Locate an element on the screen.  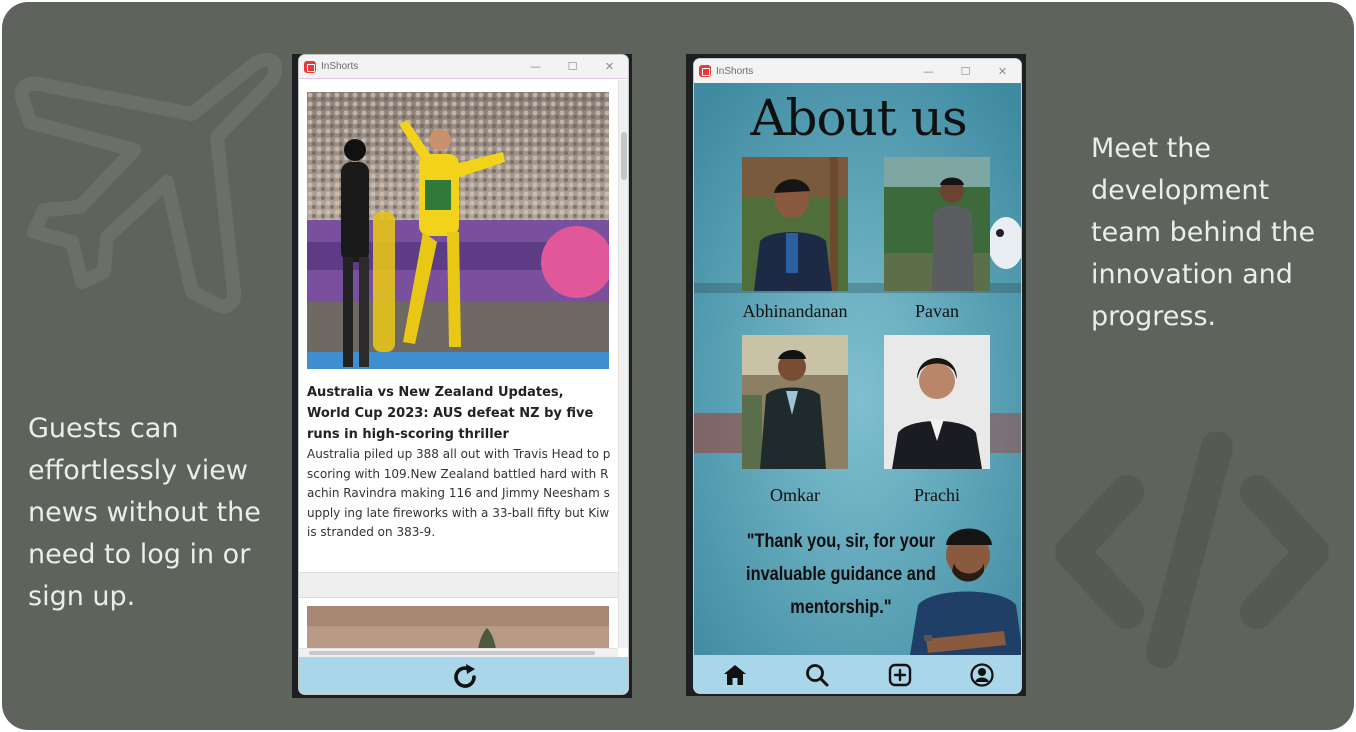
nav-add-post is located at coordinates (900, 674).